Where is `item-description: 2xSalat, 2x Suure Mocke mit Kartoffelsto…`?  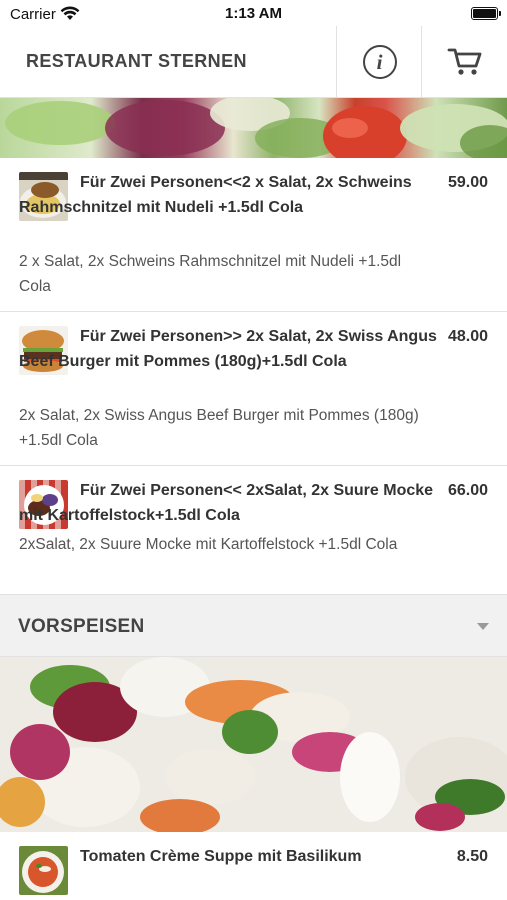 item-description: 2xSalat, 2x Suure Mocke mit Kartoffelsto… is located at coordinates (208, 544).